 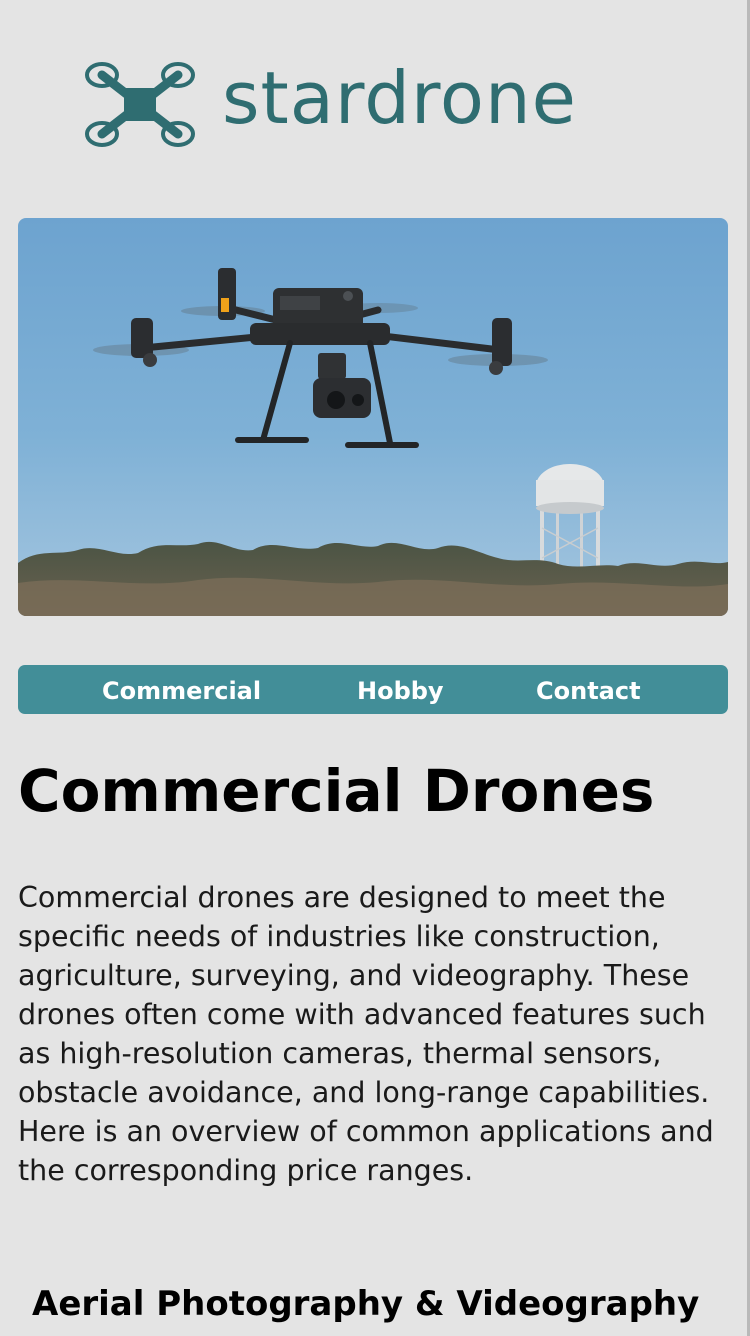 I want to click on drone-logo-icon, so click(x=140, y=105).